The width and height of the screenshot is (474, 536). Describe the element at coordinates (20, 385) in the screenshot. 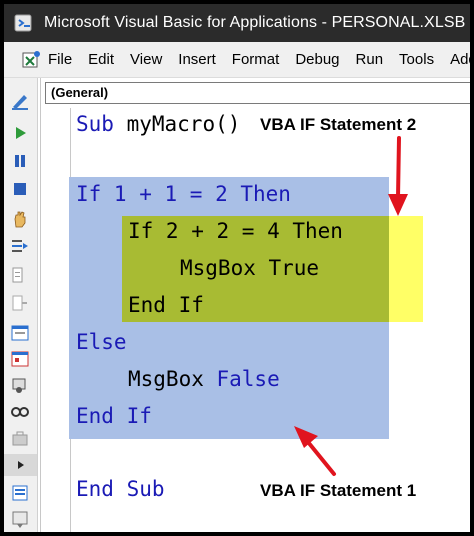

I see `object-browser-icon` at that location.